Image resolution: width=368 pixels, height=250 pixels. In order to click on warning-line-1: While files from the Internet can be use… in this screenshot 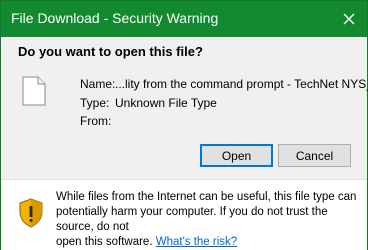, I will do `click(206, 197)`.